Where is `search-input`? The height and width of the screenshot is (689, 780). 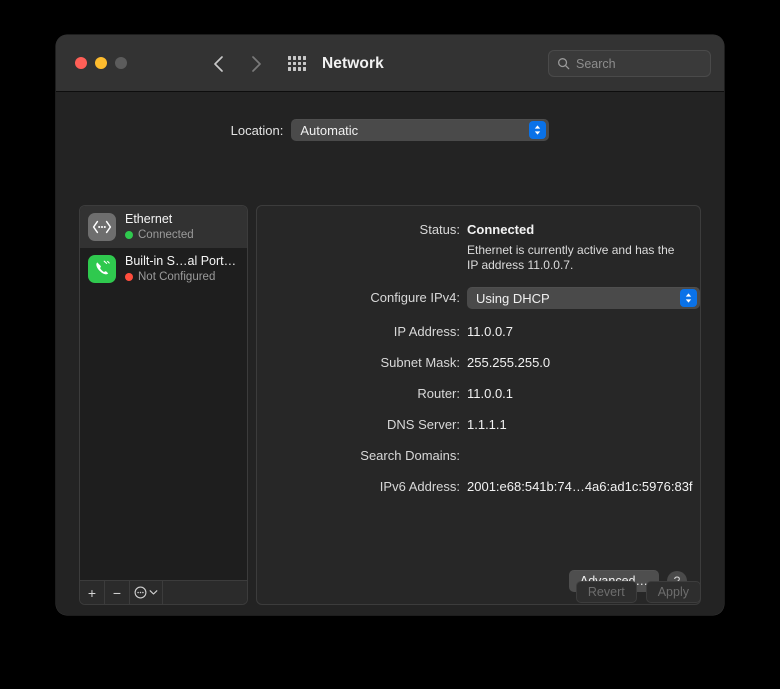 search-input is located at coordinates (650, 63).